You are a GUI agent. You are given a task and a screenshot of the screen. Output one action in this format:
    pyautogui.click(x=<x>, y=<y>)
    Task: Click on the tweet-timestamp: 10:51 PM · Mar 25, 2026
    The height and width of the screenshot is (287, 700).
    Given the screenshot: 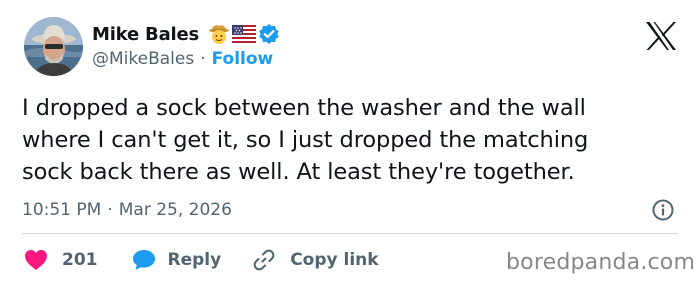 What is the action you would take?
    pyautogui.click(x=127, y=210)
    